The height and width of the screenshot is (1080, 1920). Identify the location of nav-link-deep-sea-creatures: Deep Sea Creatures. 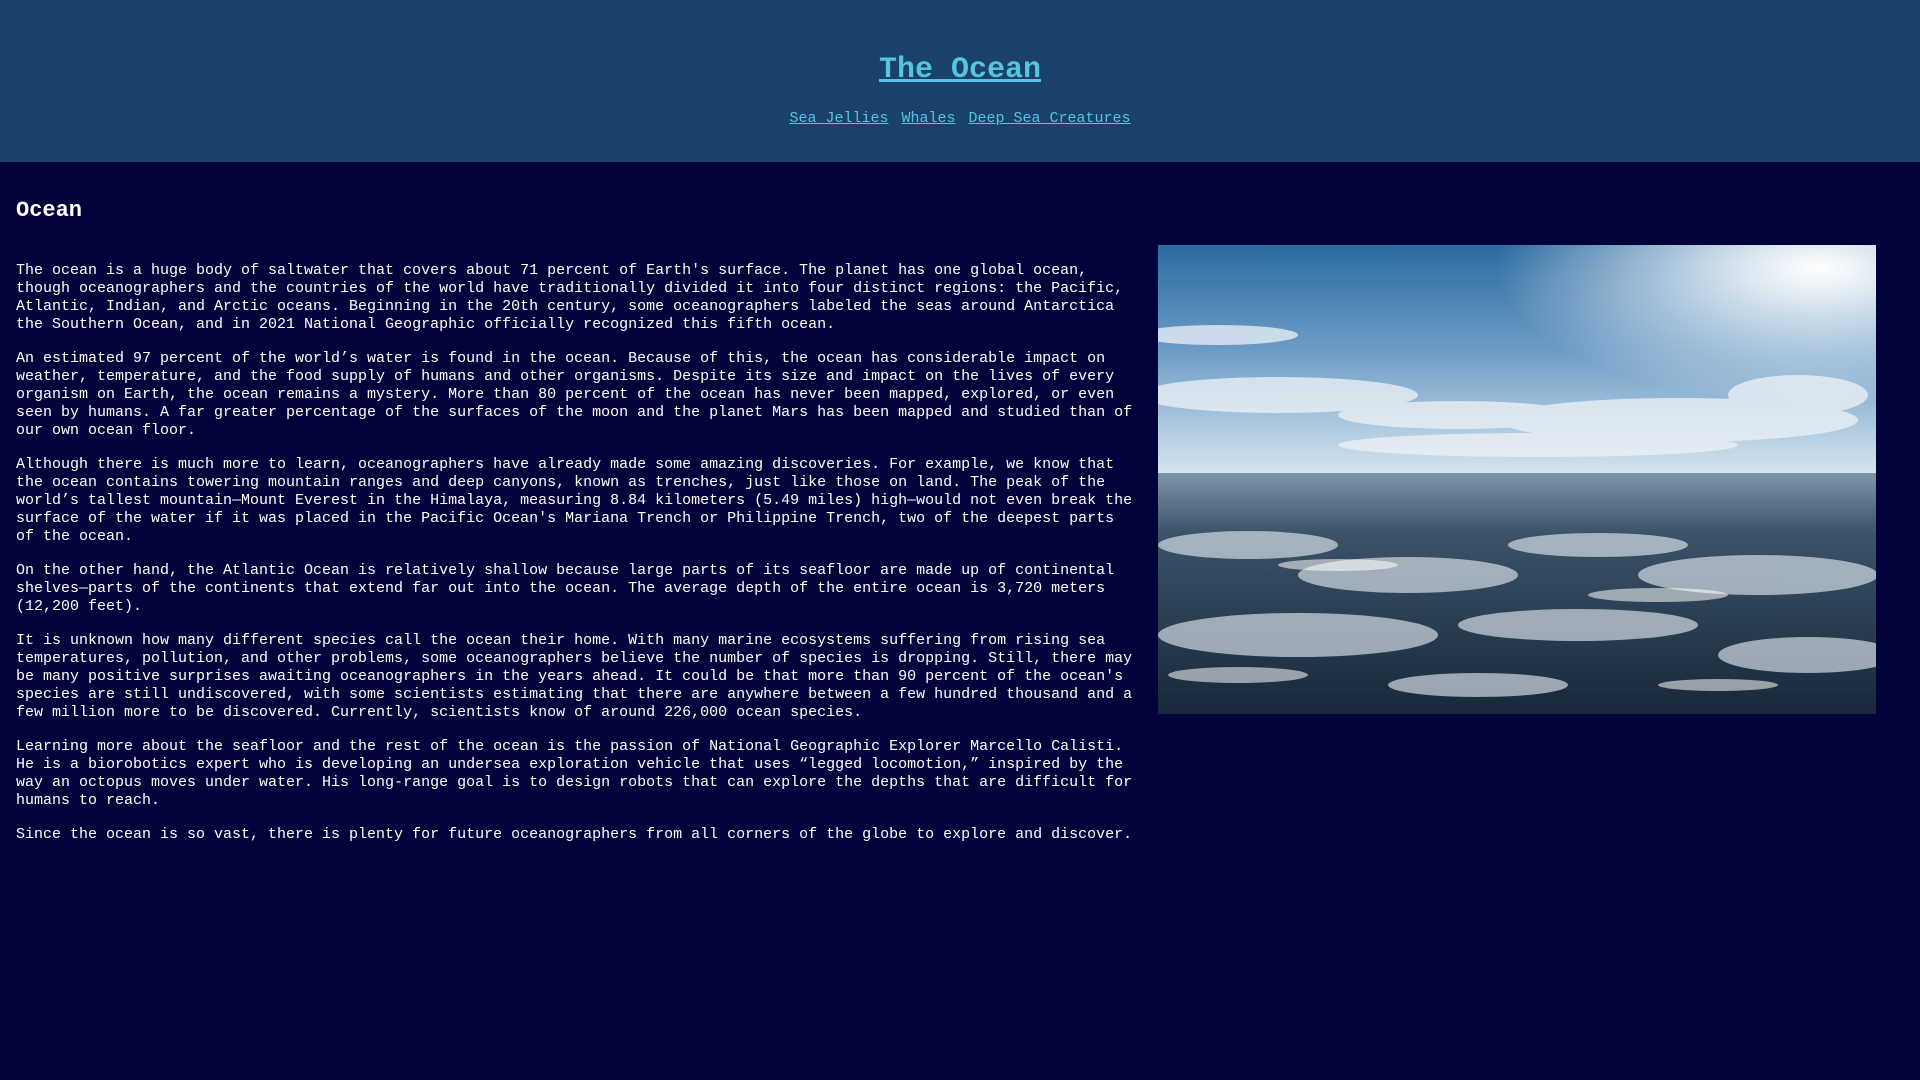
(1050, 118).